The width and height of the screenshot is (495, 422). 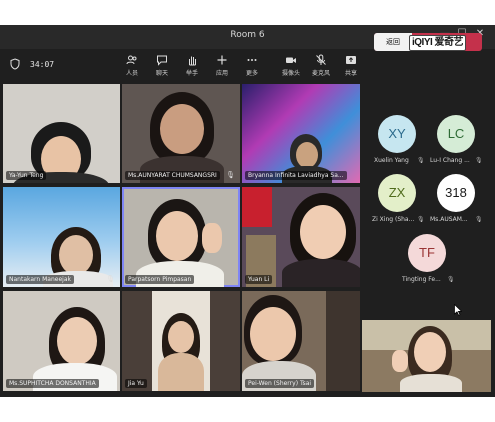 I want to click on iqiyi-watermark: iQIYI 爱奇艺, so click(x=438, y=43).